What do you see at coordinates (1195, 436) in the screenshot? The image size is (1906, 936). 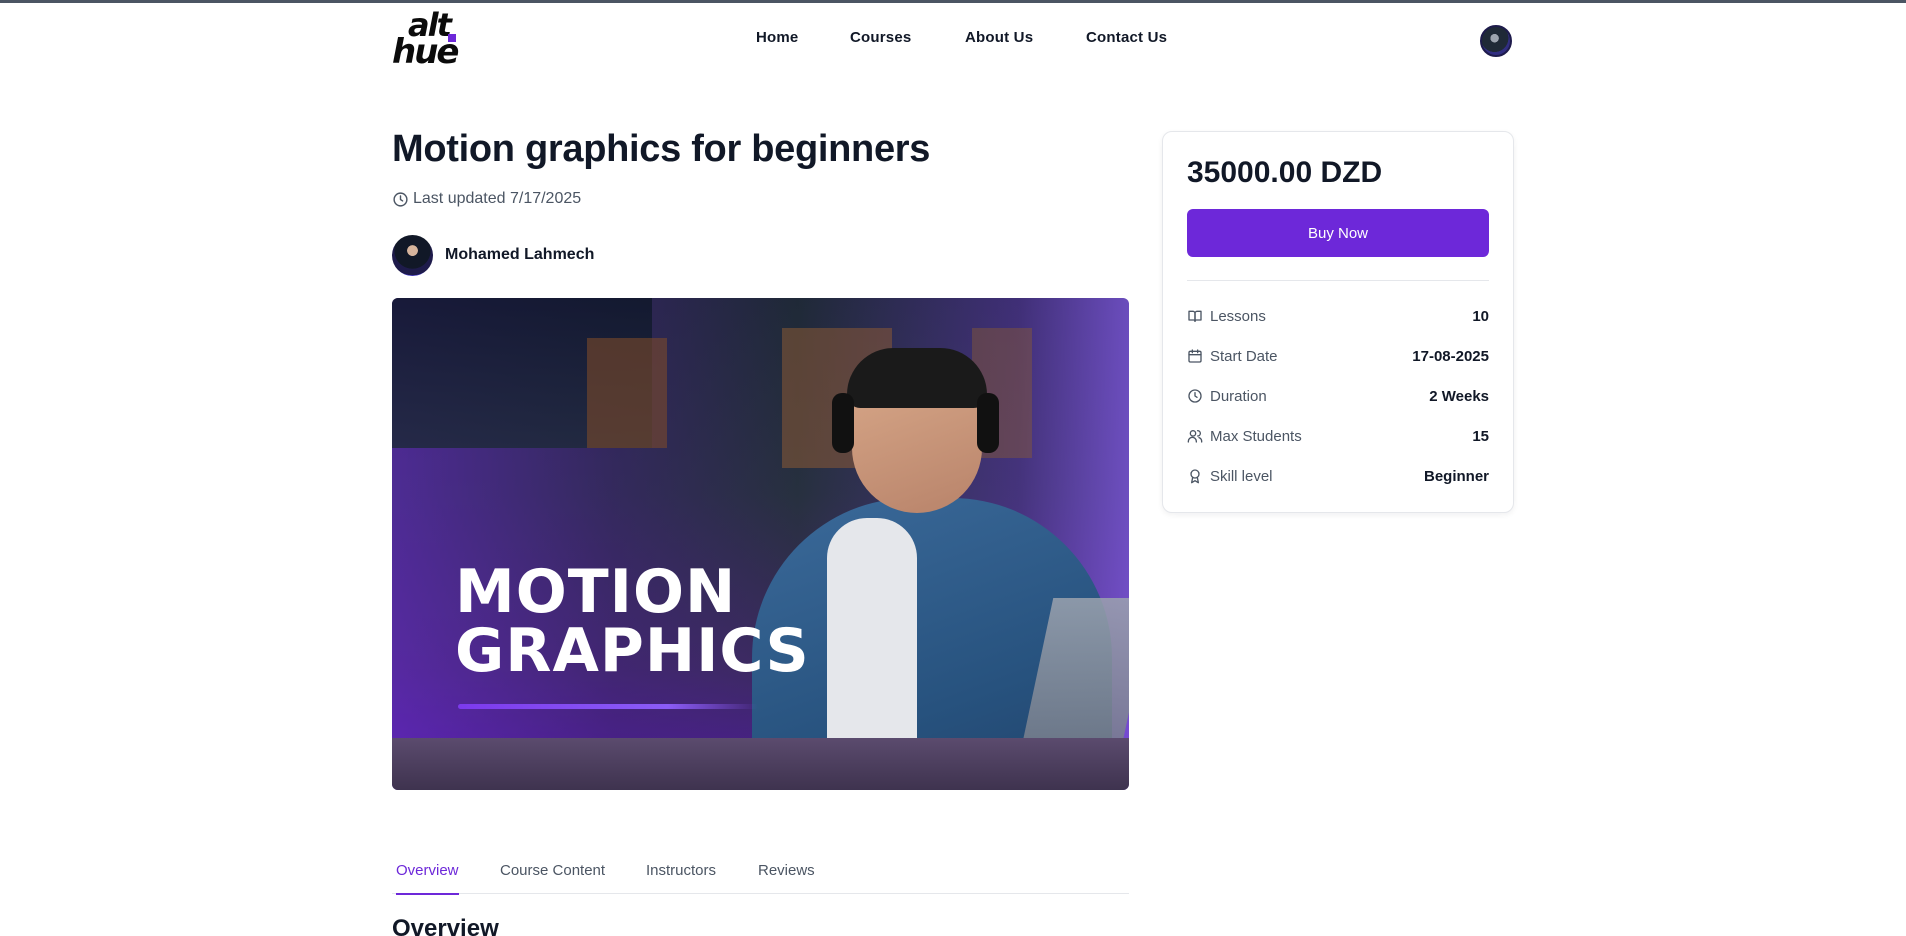 I see `users-icon` at bounding box center [1195, 436].